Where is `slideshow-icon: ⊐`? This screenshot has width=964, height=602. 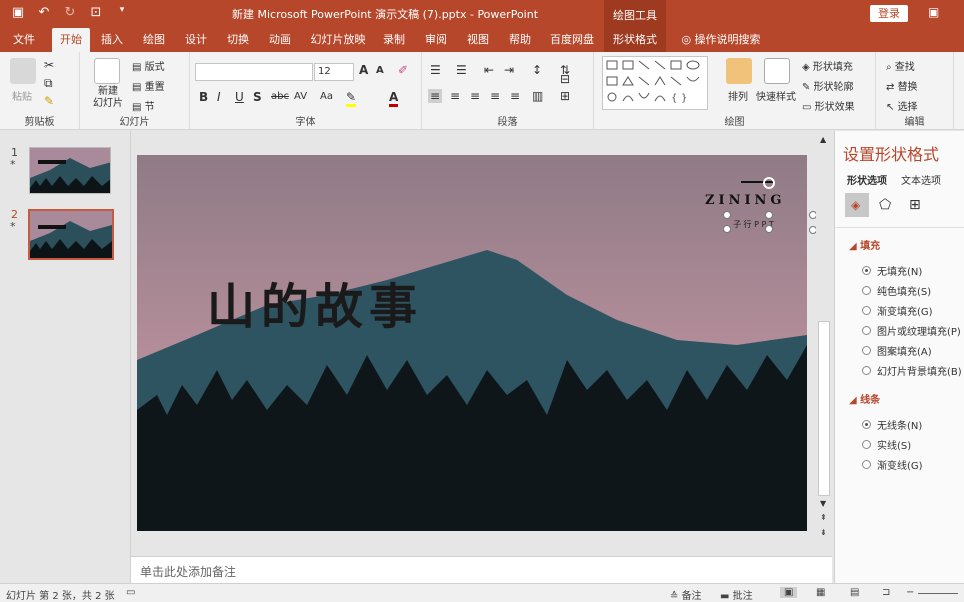 slideshow-icon: ⊐ is located at coordinates (886, 592).